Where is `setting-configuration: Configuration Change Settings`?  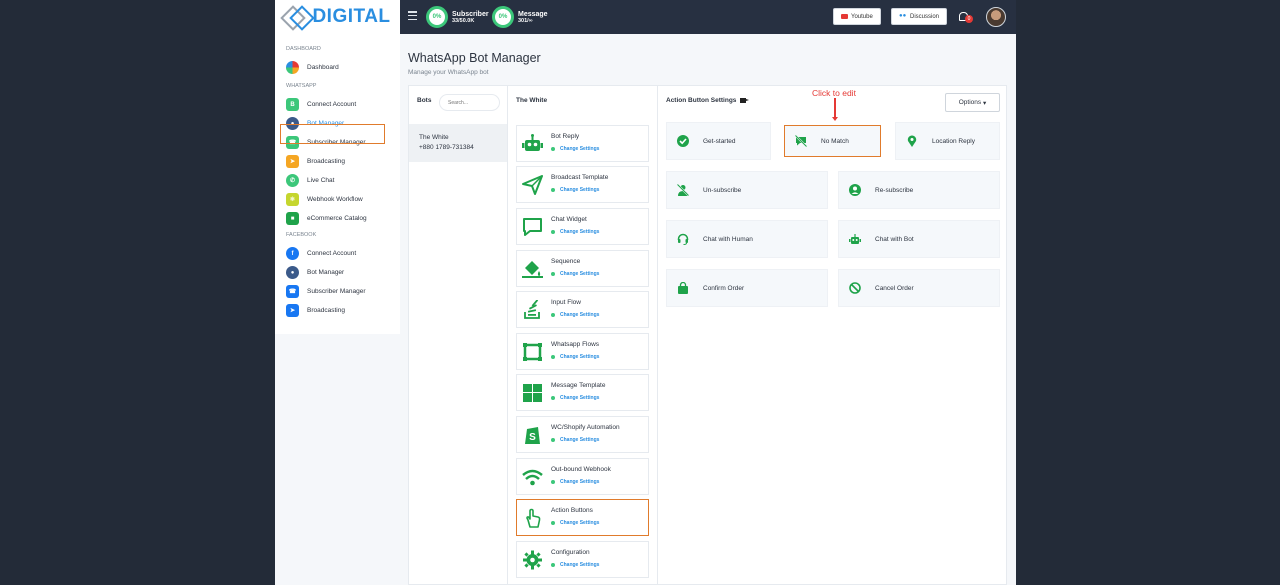 setting-configuration: Configuration Change Settings is located at coordinates (582, 559).